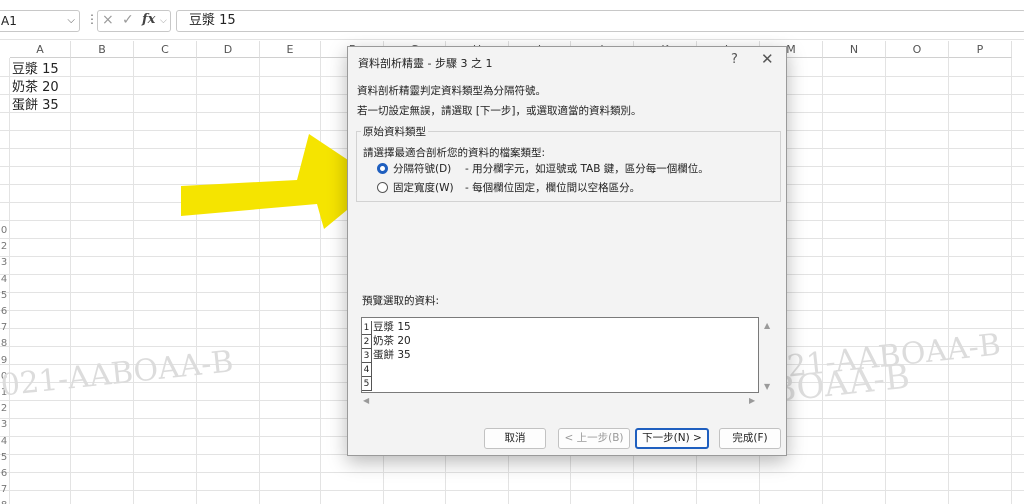 The width and height of the screenshot is (1024, 504). I want to click on cancel-icon: ×, so click(108, 20).